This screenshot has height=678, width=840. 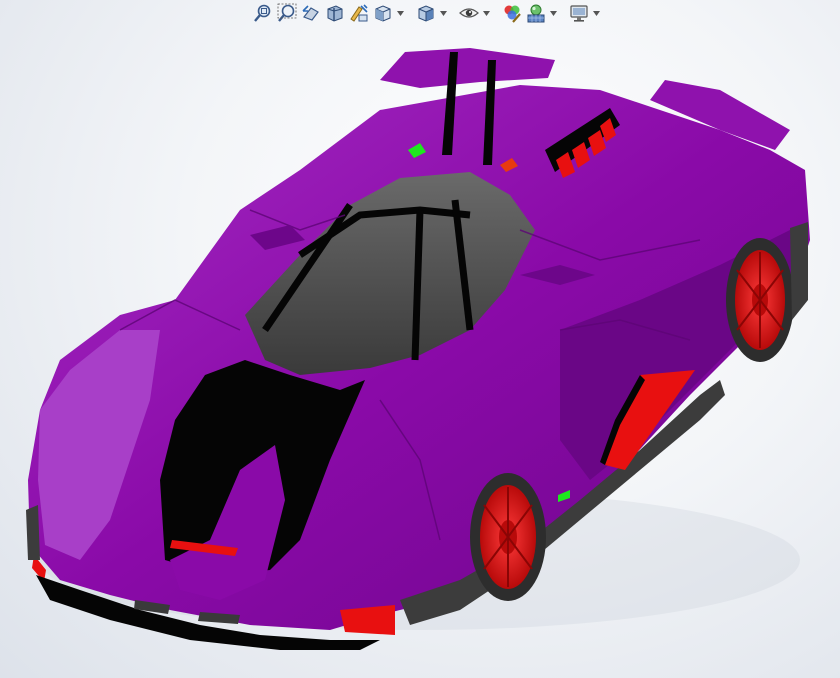 What do you see at coordinates (33, 532) in the screenshot?
I see `front-corner-trim` at bounding box center [33, 532].